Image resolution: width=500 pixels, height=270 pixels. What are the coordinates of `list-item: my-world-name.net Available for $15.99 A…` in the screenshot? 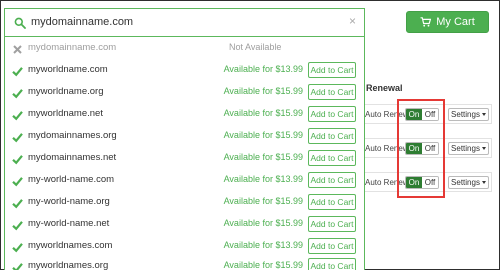 It's located at (184, 224).